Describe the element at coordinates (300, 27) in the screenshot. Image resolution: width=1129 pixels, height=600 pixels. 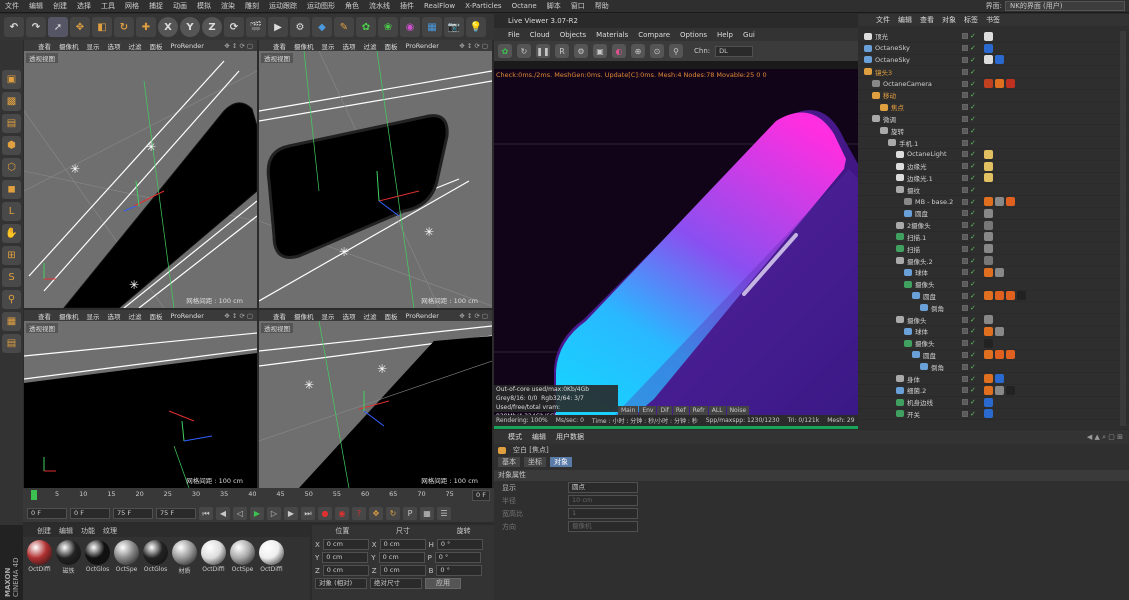
I see `render-settings-icon: ⚙` at that location.